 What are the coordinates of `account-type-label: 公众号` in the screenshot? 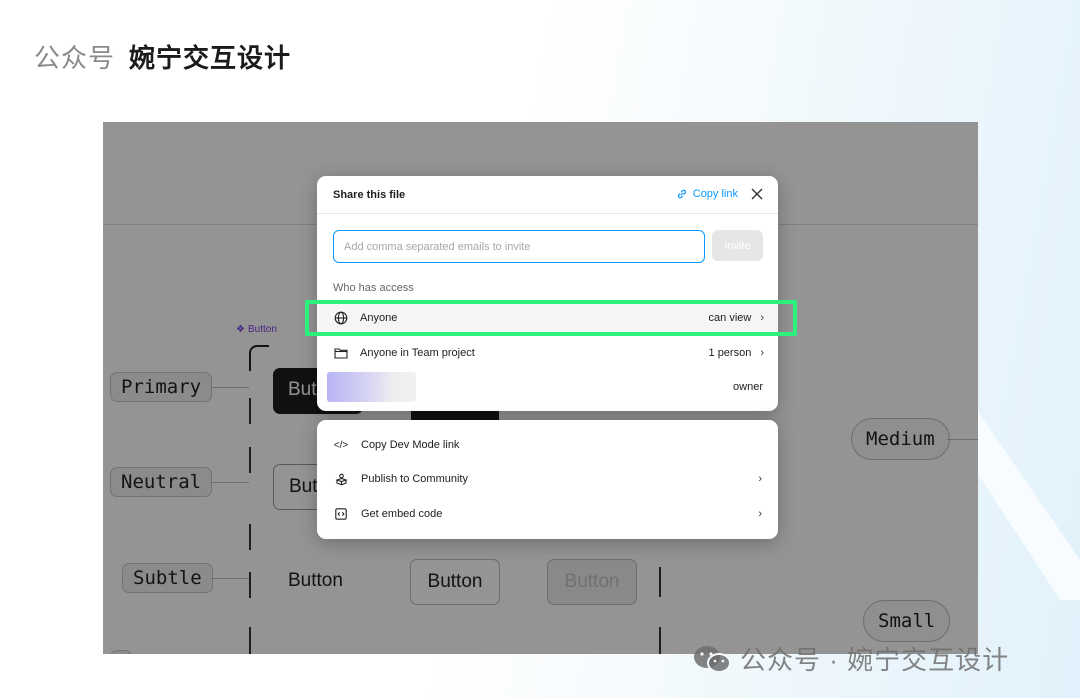 It's located at (75, 58).